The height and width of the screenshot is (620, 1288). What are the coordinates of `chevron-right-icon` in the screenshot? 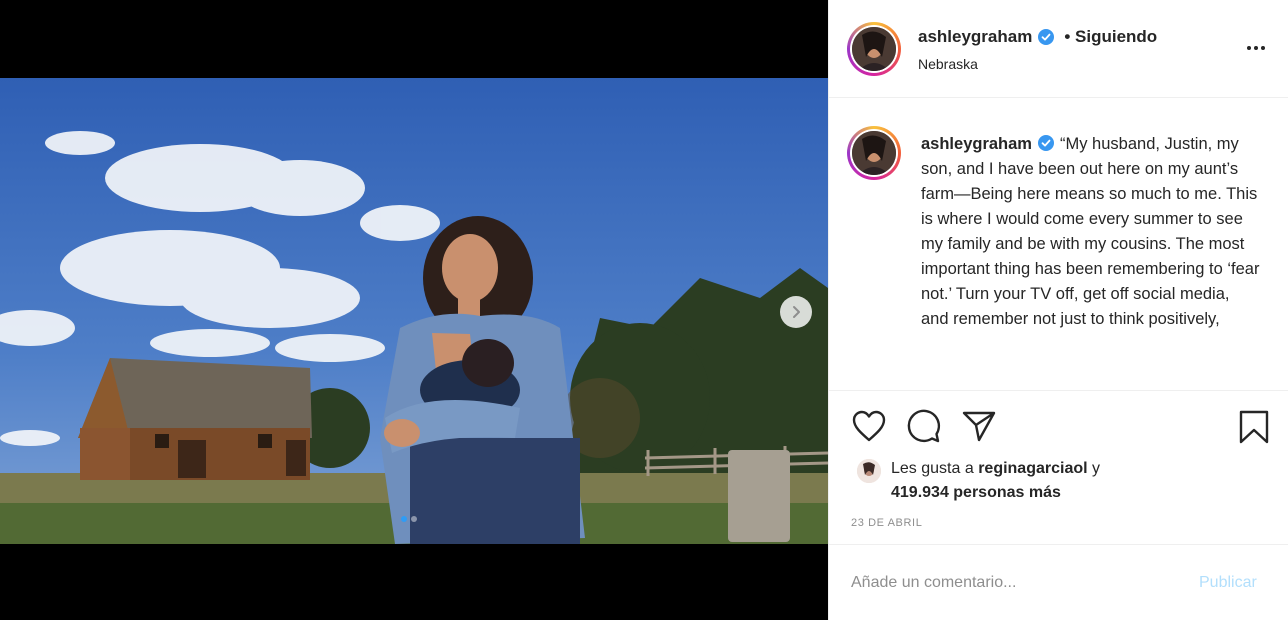 It's located at (796, 312).